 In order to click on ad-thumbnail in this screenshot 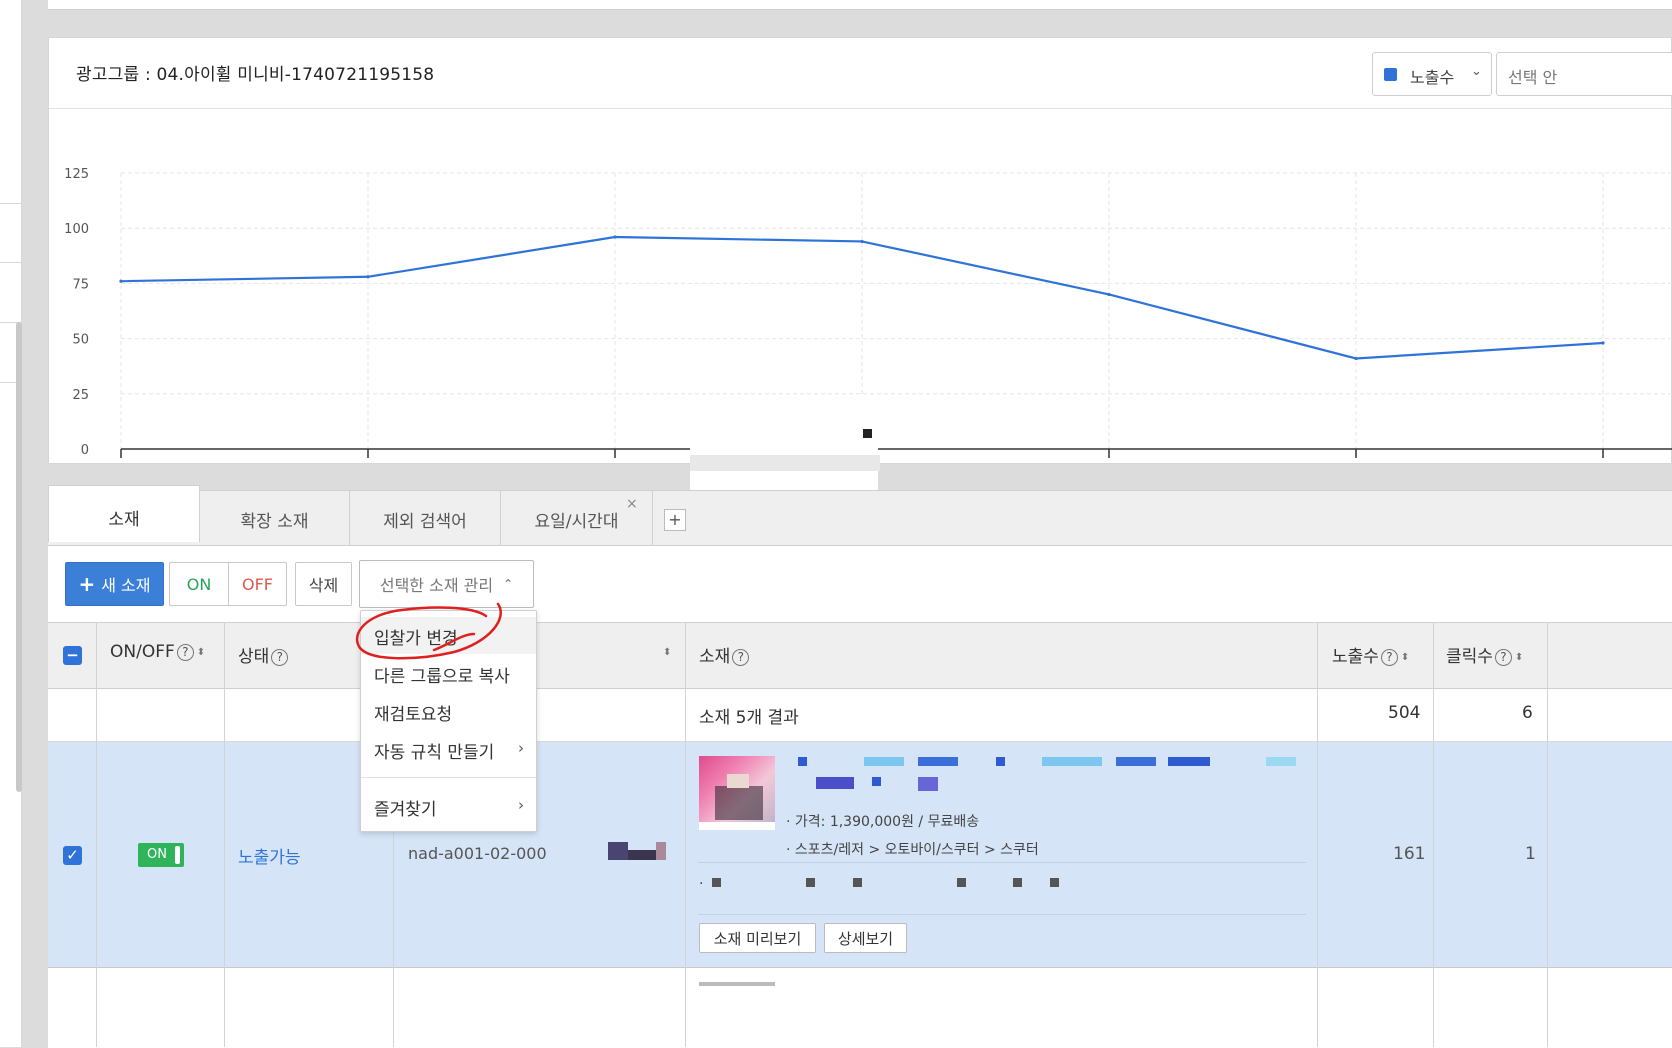, I will do `click(737, 793)`.